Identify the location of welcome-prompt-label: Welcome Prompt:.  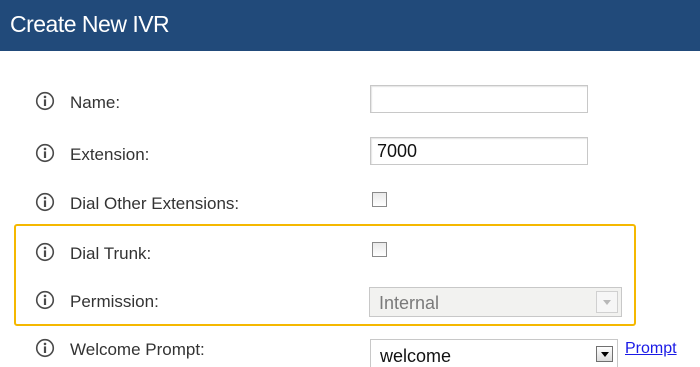
(137, 349).